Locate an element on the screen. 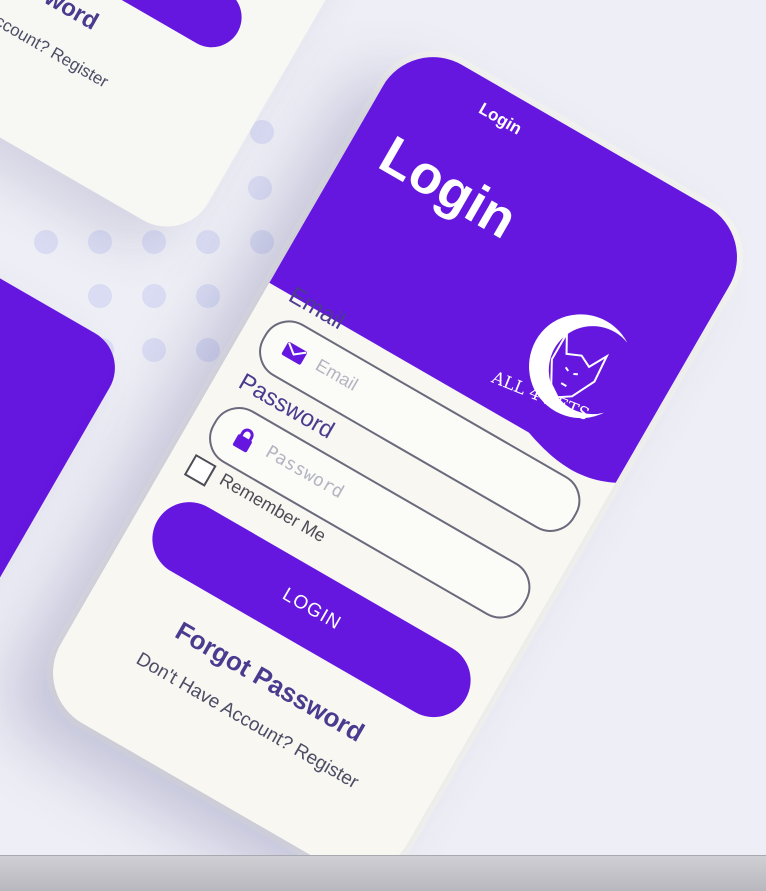  password-placeholder: Password is located at coordinates (304, 472).